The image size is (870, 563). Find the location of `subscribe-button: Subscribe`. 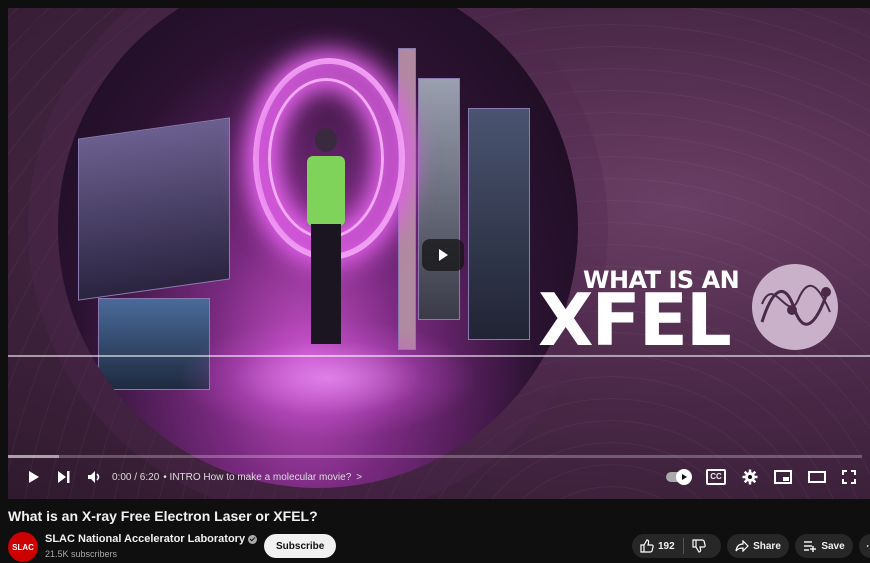

subscribe-button: Subscribe is located at coordinates (300, 546).